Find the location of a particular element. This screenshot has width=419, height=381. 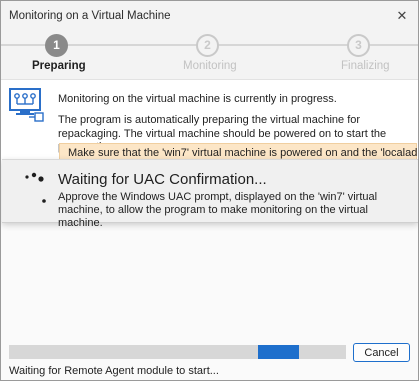

step-2-indicator: 2 is located at coordinates (207, 45).